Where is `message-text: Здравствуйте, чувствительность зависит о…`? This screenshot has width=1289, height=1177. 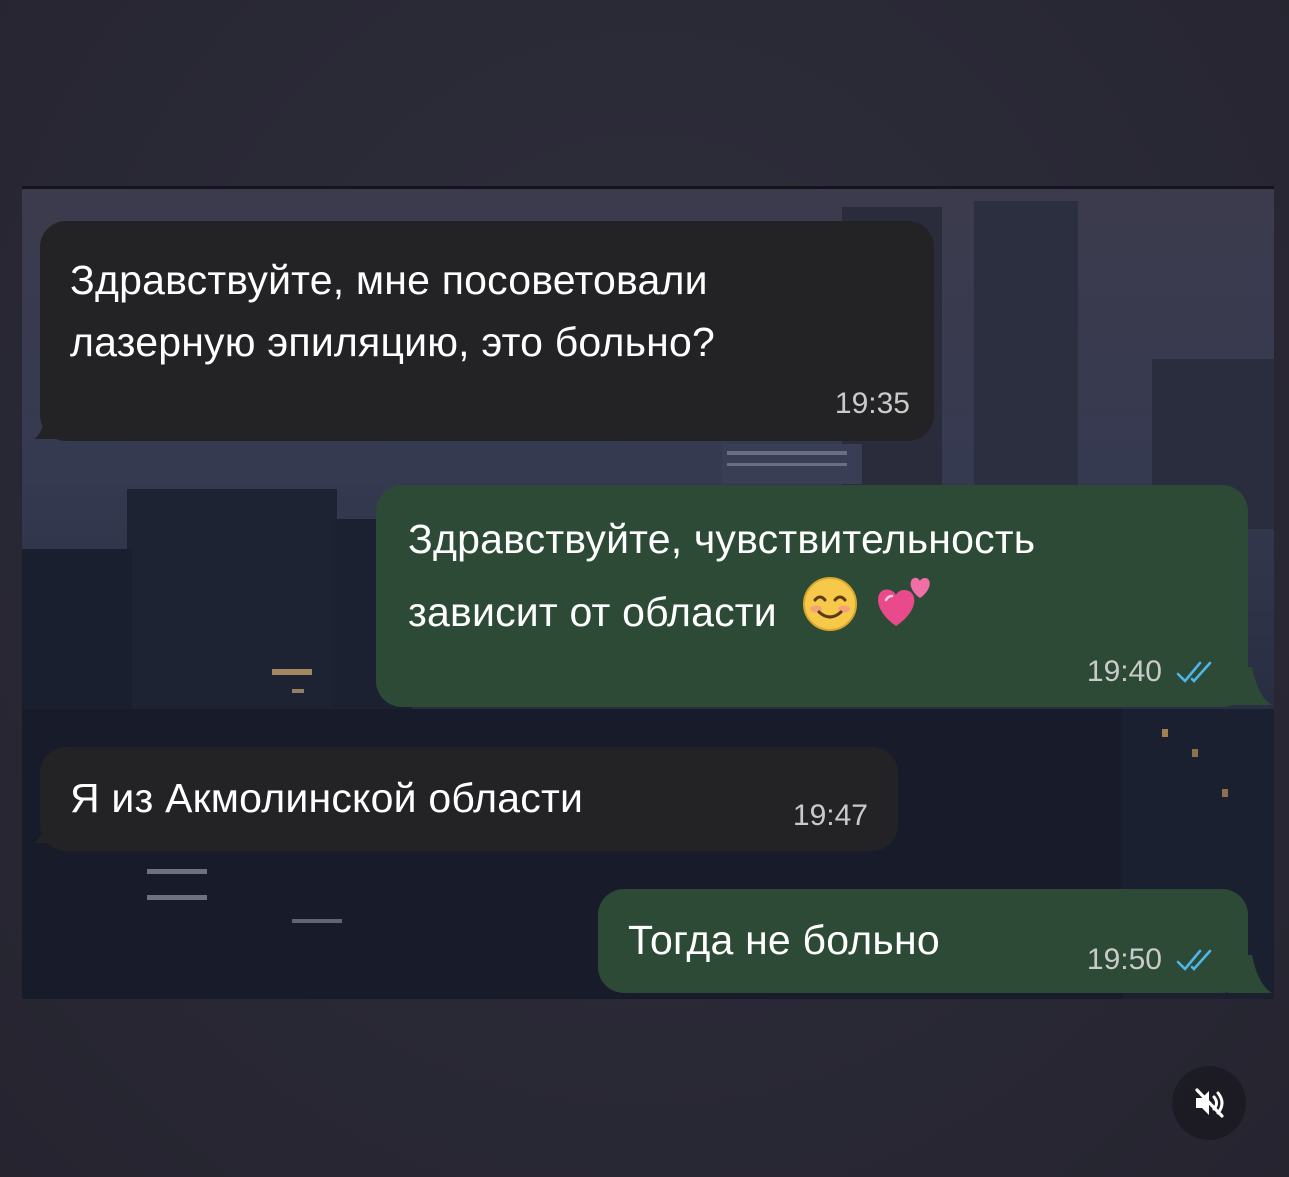 message-text: Здравствуйте, чувствительность зависит о… is located at coordinates (813, 575).